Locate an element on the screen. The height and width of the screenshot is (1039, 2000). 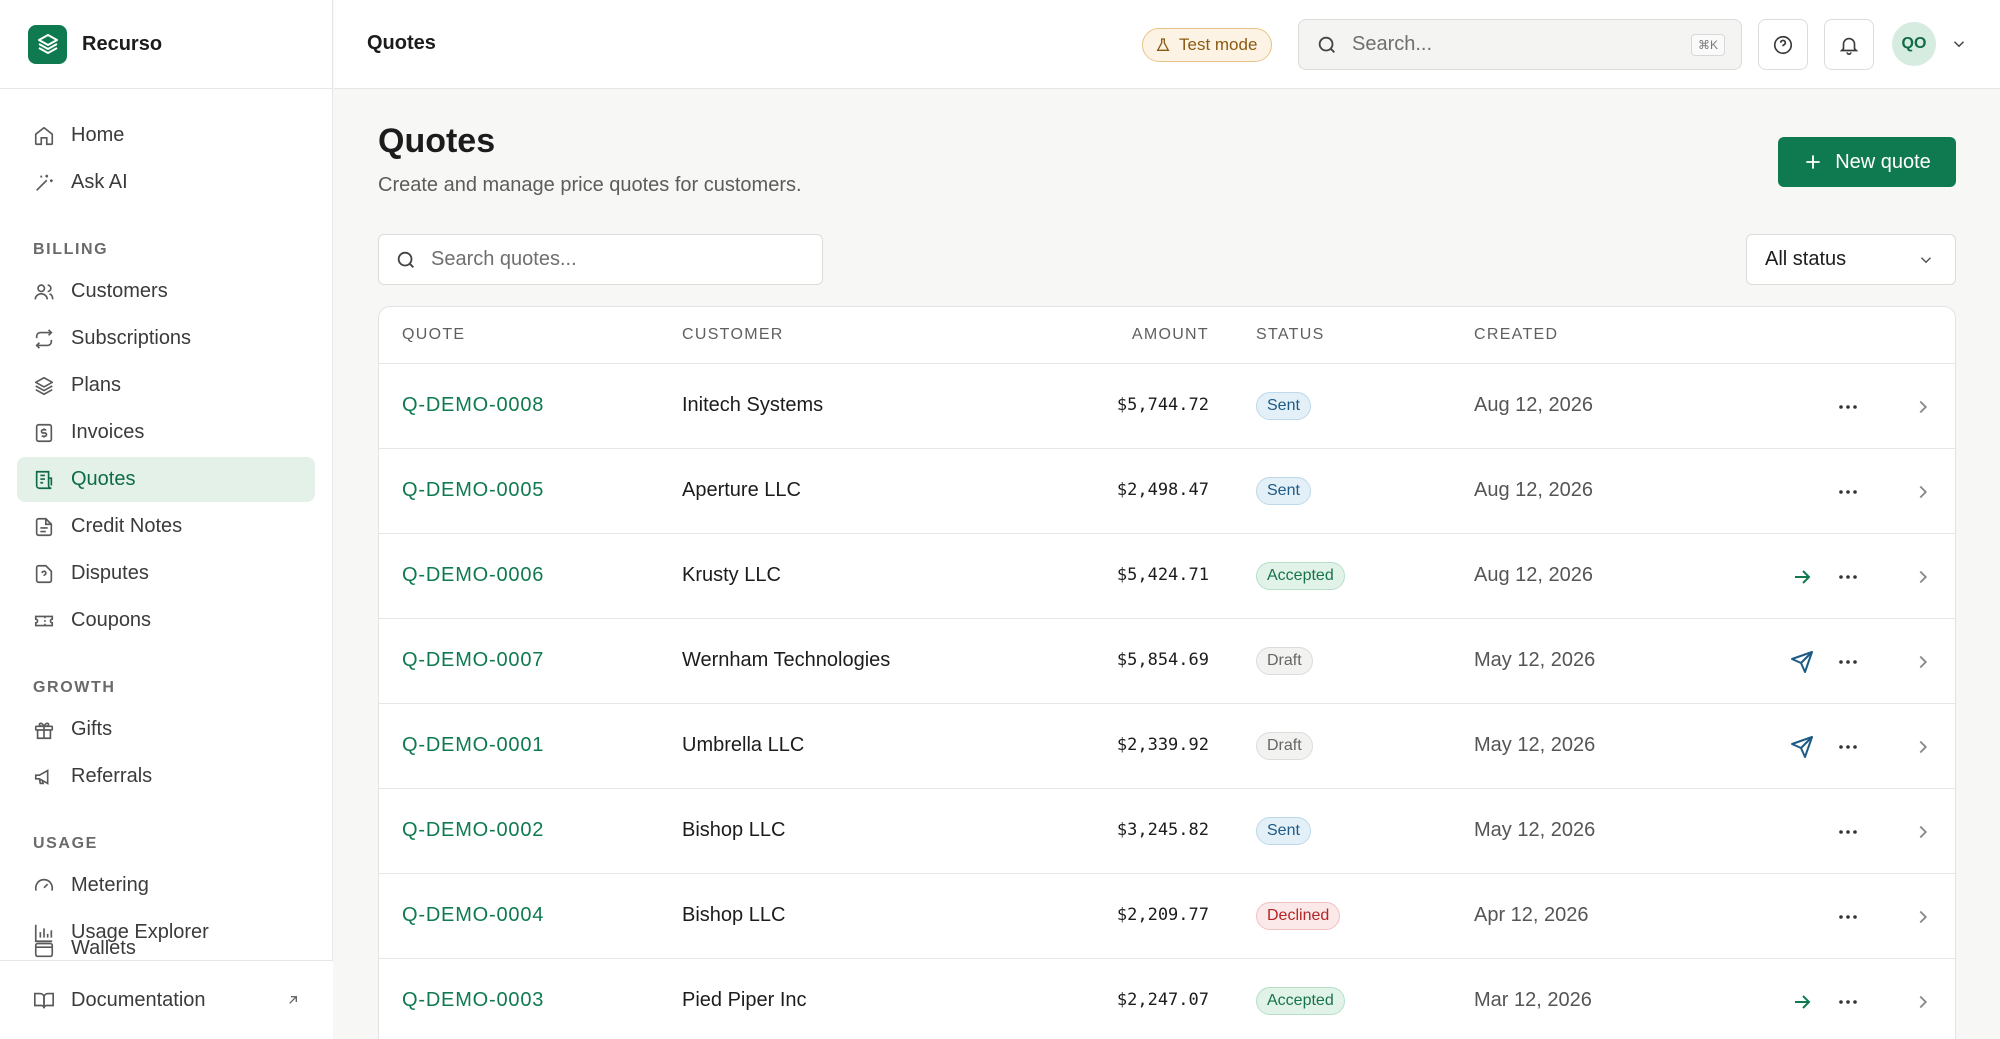
sidebar-item-home: Home is located at coordinates (166, 135).